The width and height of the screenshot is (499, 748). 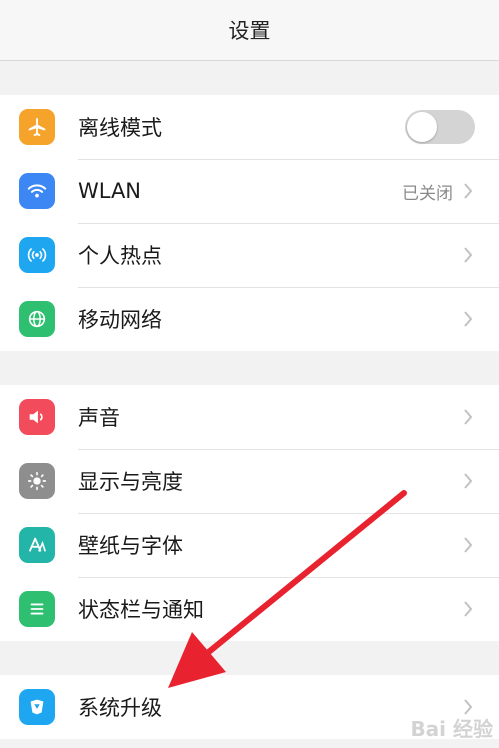 I want to click on settings-item-sound: 声音, so click(x=249, y=417).